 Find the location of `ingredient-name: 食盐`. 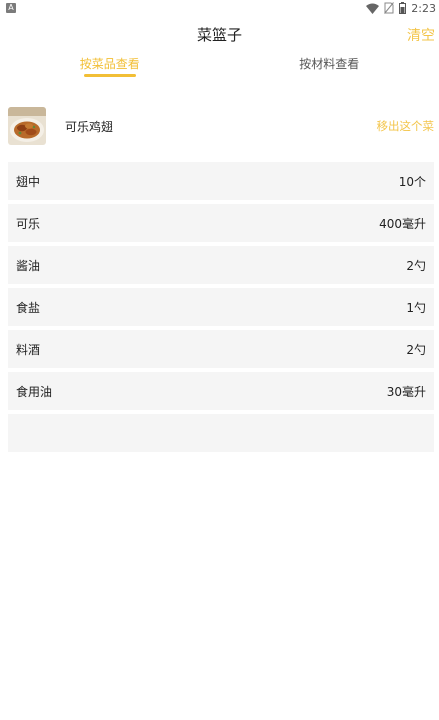

ingredient-name: 食盐 is located at coordinates (28, 307).